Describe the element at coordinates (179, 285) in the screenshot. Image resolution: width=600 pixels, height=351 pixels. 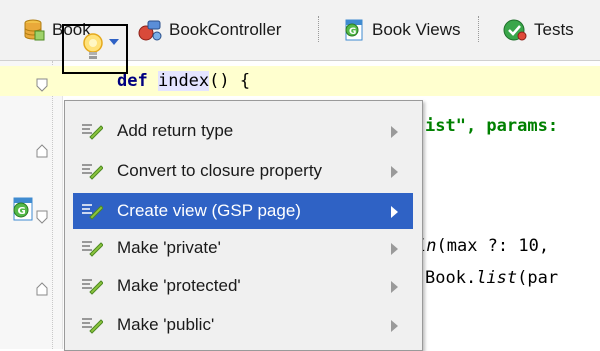
I see `menu-item-label: Make 'protected'` at that location.